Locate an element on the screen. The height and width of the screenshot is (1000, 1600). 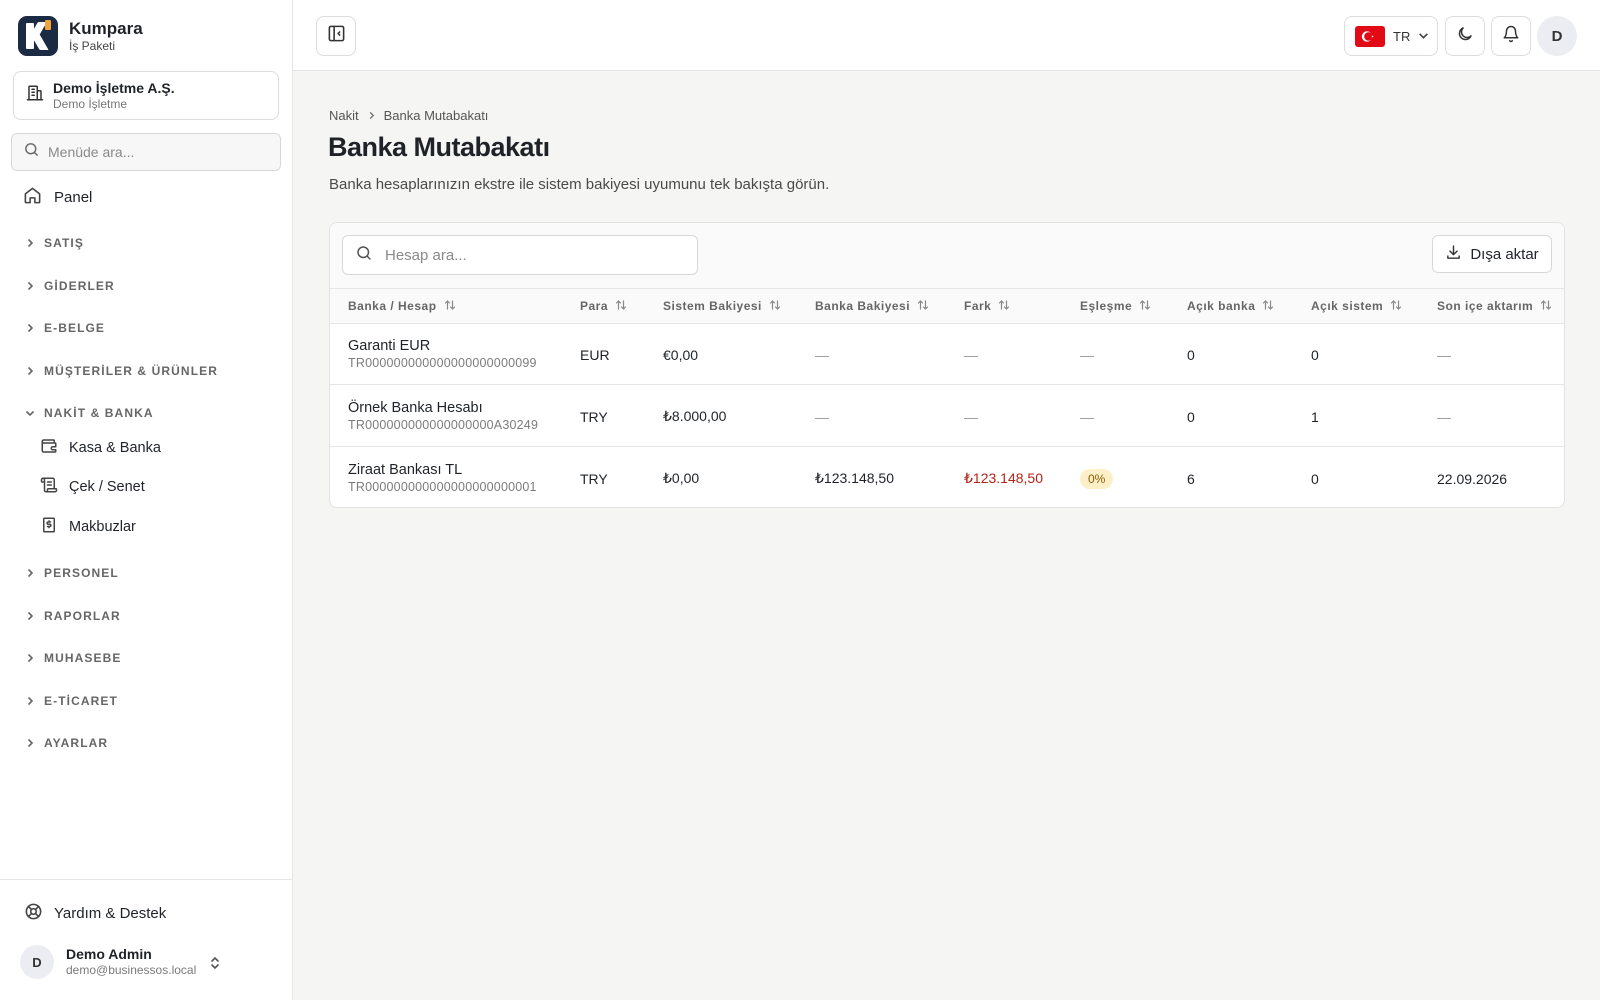
section-musteriler-urunler: MÜŞTERİLER & ÜRÜNLER is located at coordinates (121, 371).